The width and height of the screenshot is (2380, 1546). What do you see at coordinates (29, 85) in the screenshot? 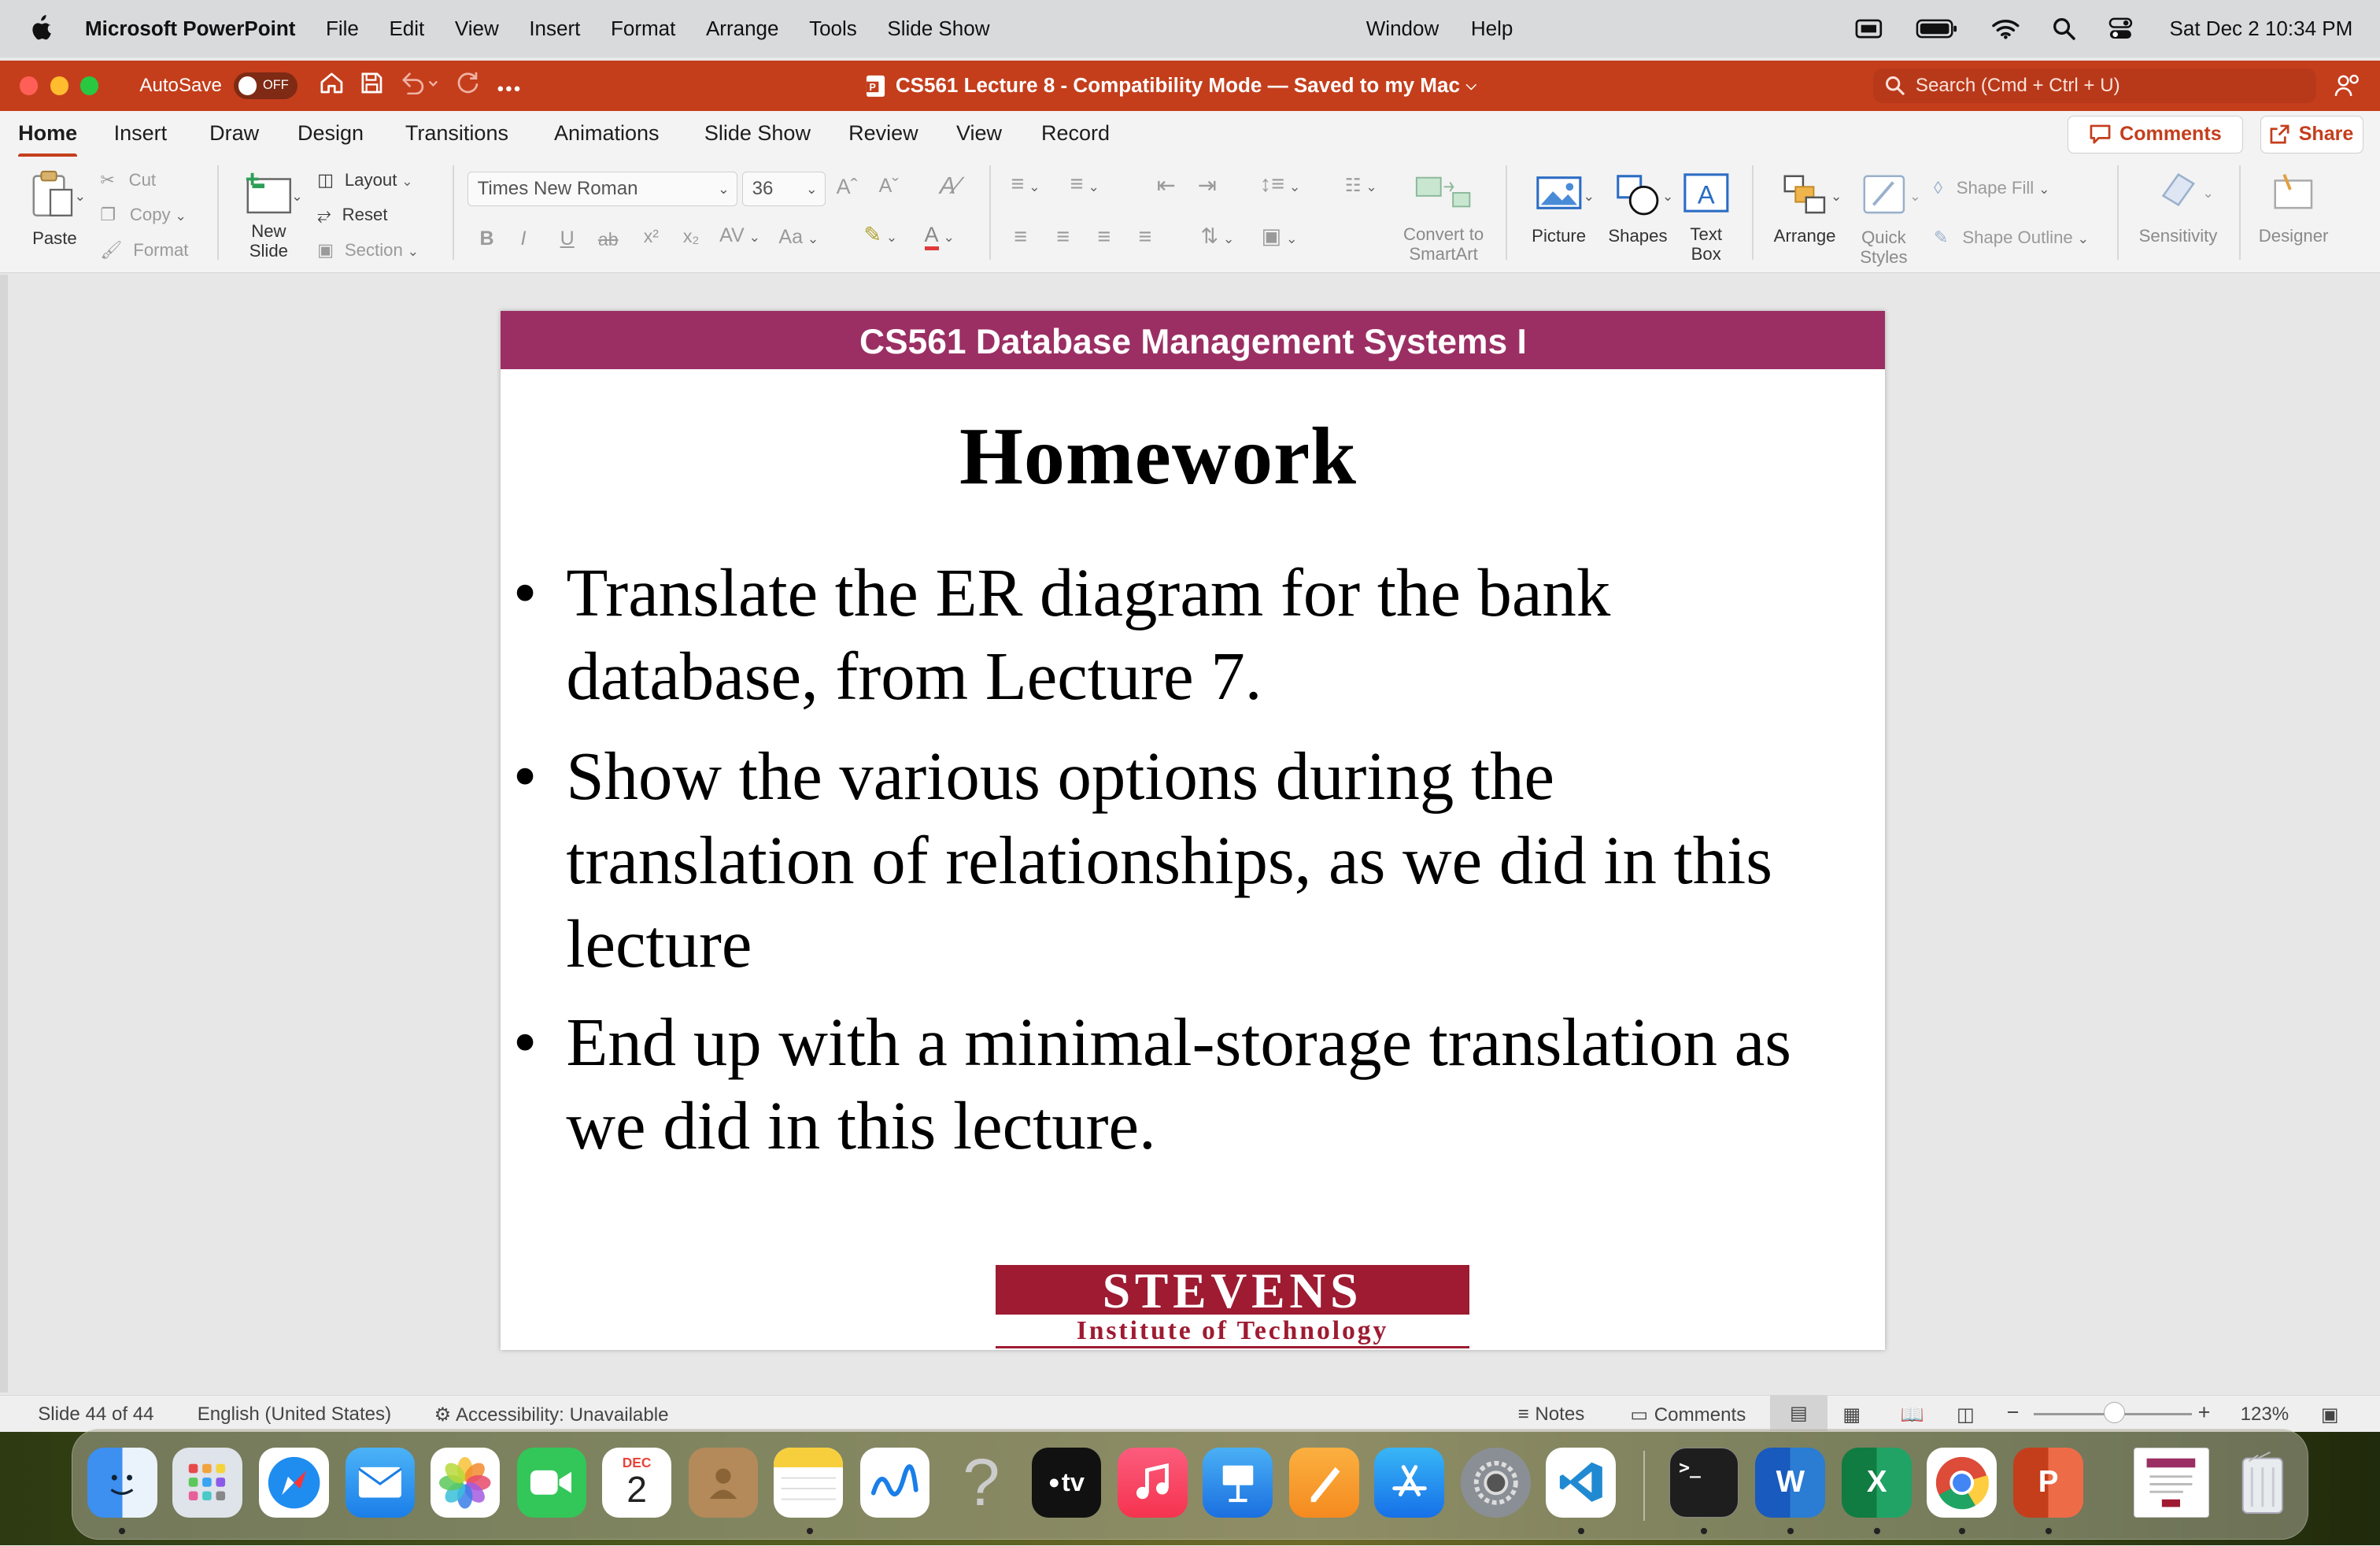
I see `close-window-button` at bounding box center [29, 85].